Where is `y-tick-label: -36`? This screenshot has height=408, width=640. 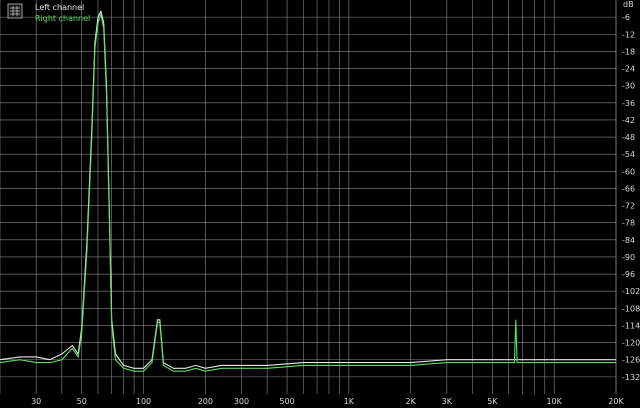
y-tick-label: -36 is located at coordinates (628, 103).